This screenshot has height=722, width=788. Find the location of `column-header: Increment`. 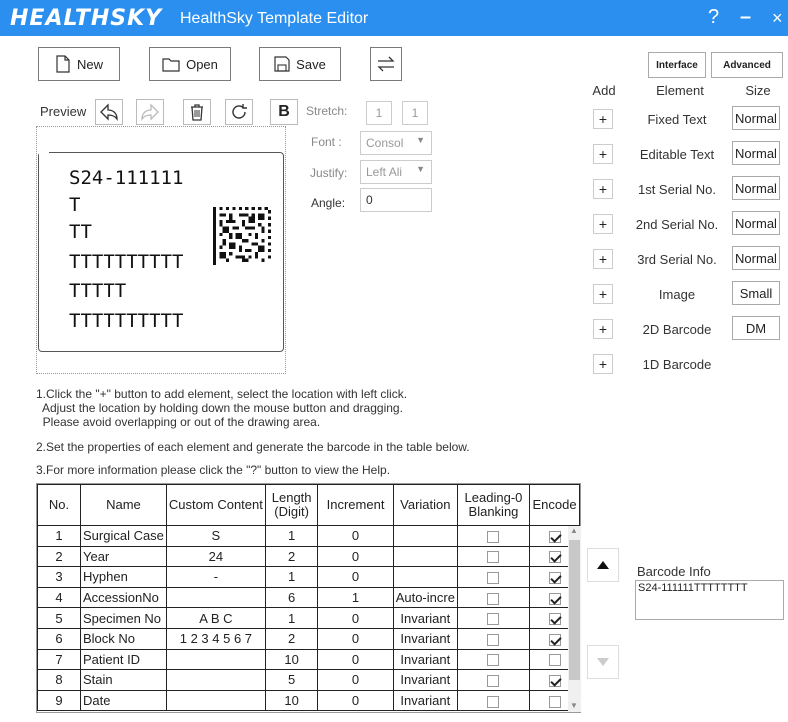

column-header: Increment is located at coordinates (355, 505).